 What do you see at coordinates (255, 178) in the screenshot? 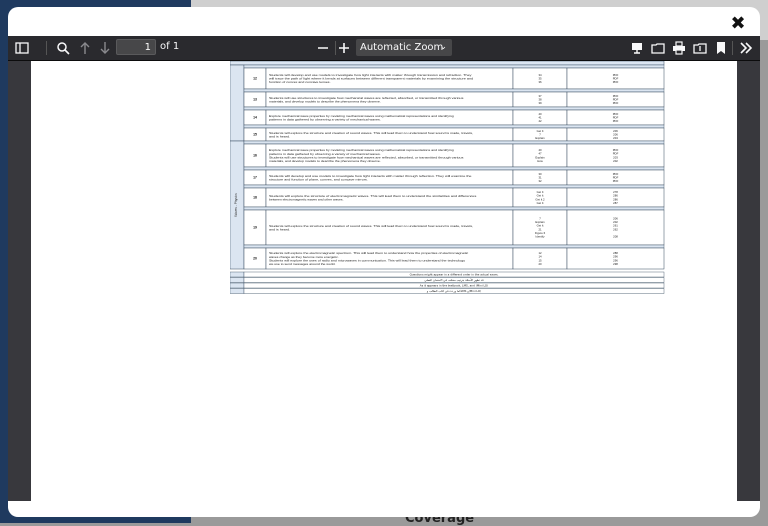
I see `row-number: 17` at bounding box center [255, 178].